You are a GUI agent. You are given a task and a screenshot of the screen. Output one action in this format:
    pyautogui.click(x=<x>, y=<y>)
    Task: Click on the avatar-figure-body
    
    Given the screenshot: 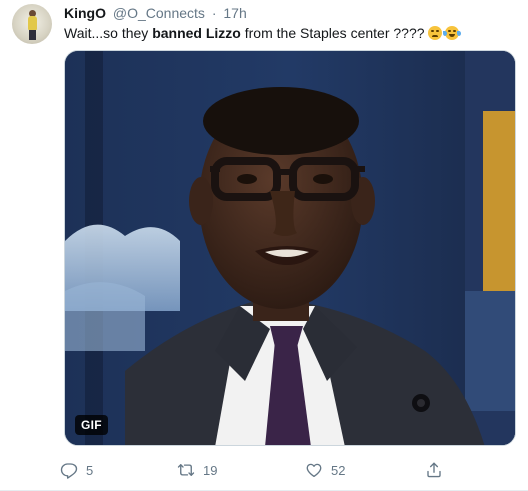 What is the action you would take?
    pyautogui.click(x=32, y=23)
    